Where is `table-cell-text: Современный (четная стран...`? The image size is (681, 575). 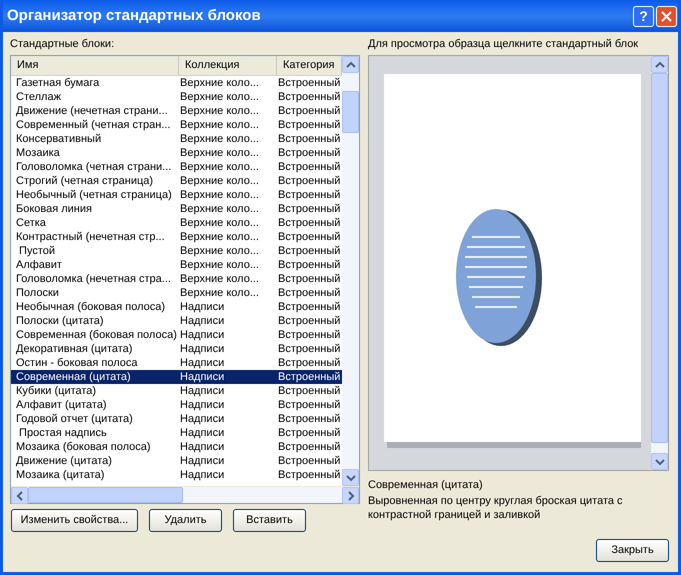 table-cell-text: Современный (четная стран... is located at coordinates (94, 125).